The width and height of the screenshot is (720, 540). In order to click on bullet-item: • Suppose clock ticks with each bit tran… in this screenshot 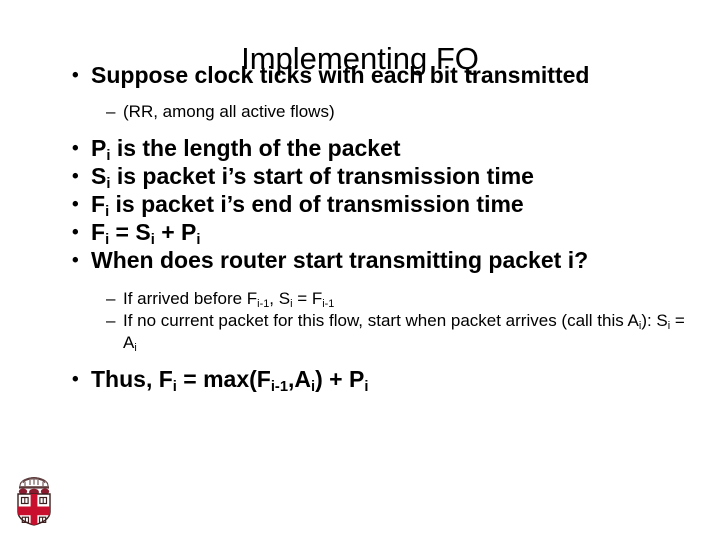, I will do `click(382, 75)`.